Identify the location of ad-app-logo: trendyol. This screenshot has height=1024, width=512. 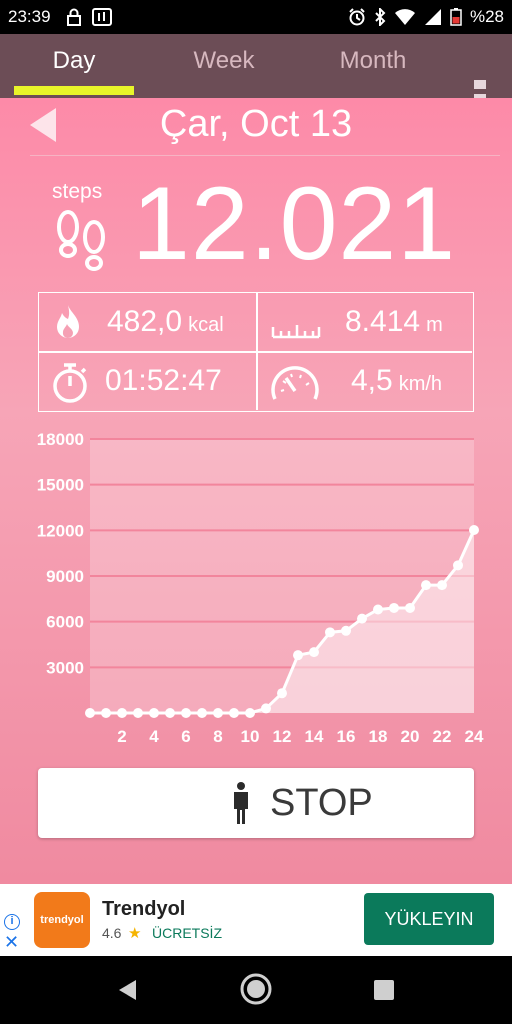
(62, 920).